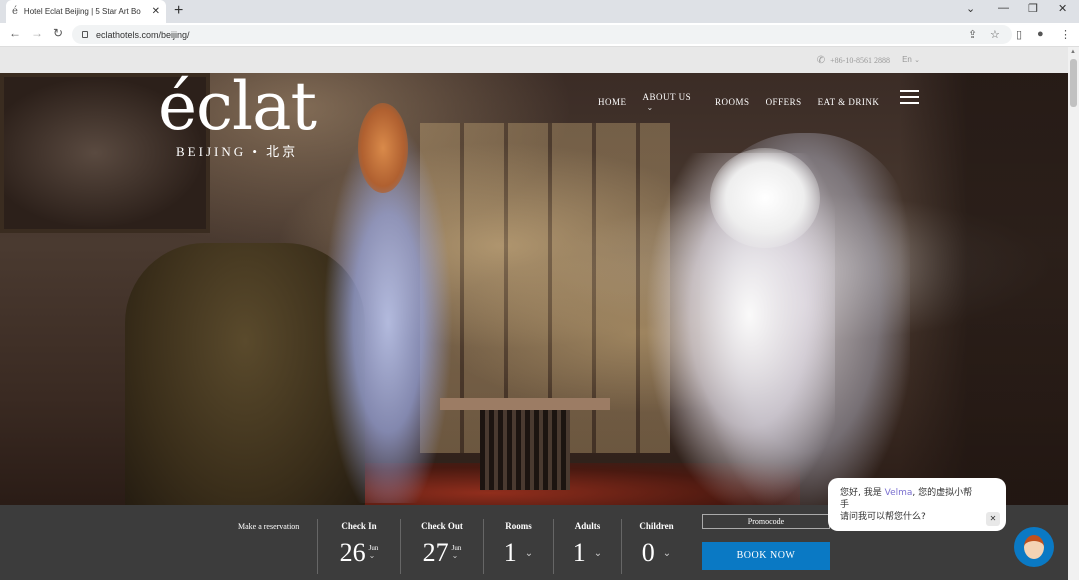 Image resolution: width=1079 pixels, height=580 pixels. I want to click on nav-home: HOME, so click(612, 102).